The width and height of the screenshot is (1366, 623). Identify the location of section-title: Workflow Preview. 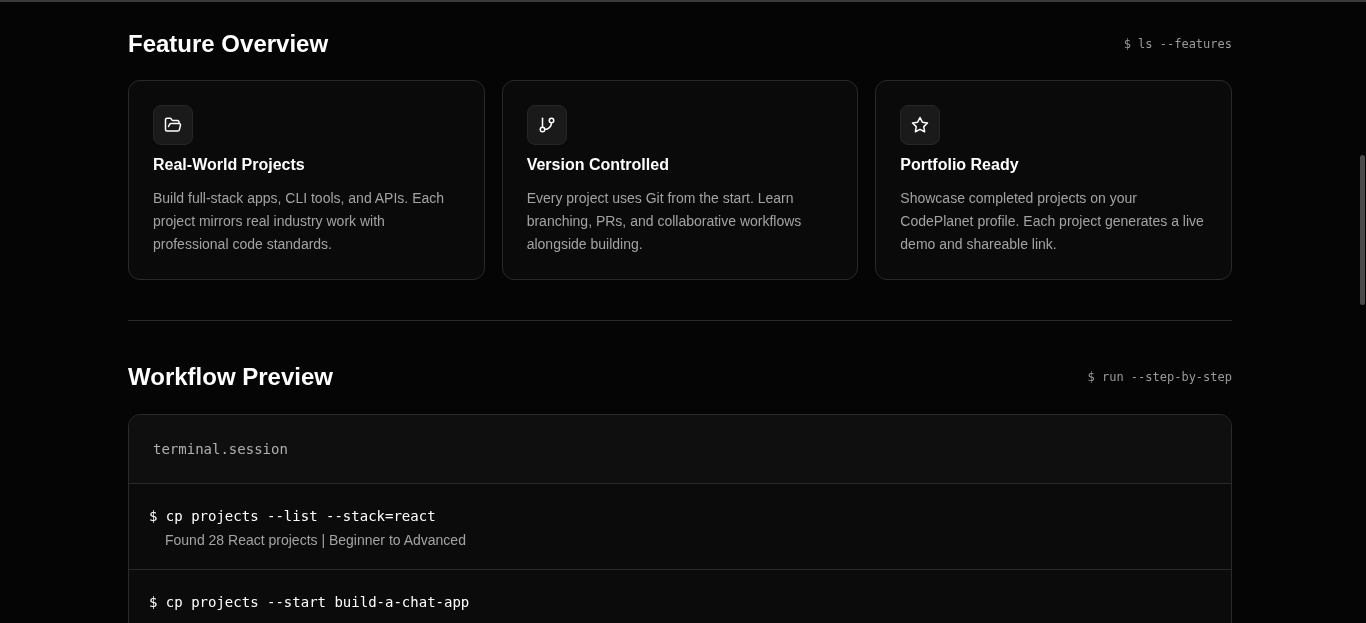
(230, 377).